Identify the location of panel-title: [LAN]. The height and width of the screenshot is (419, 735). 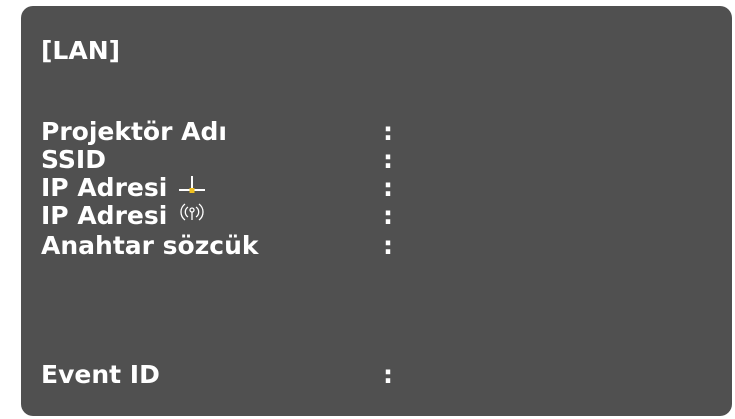
(81, 50).